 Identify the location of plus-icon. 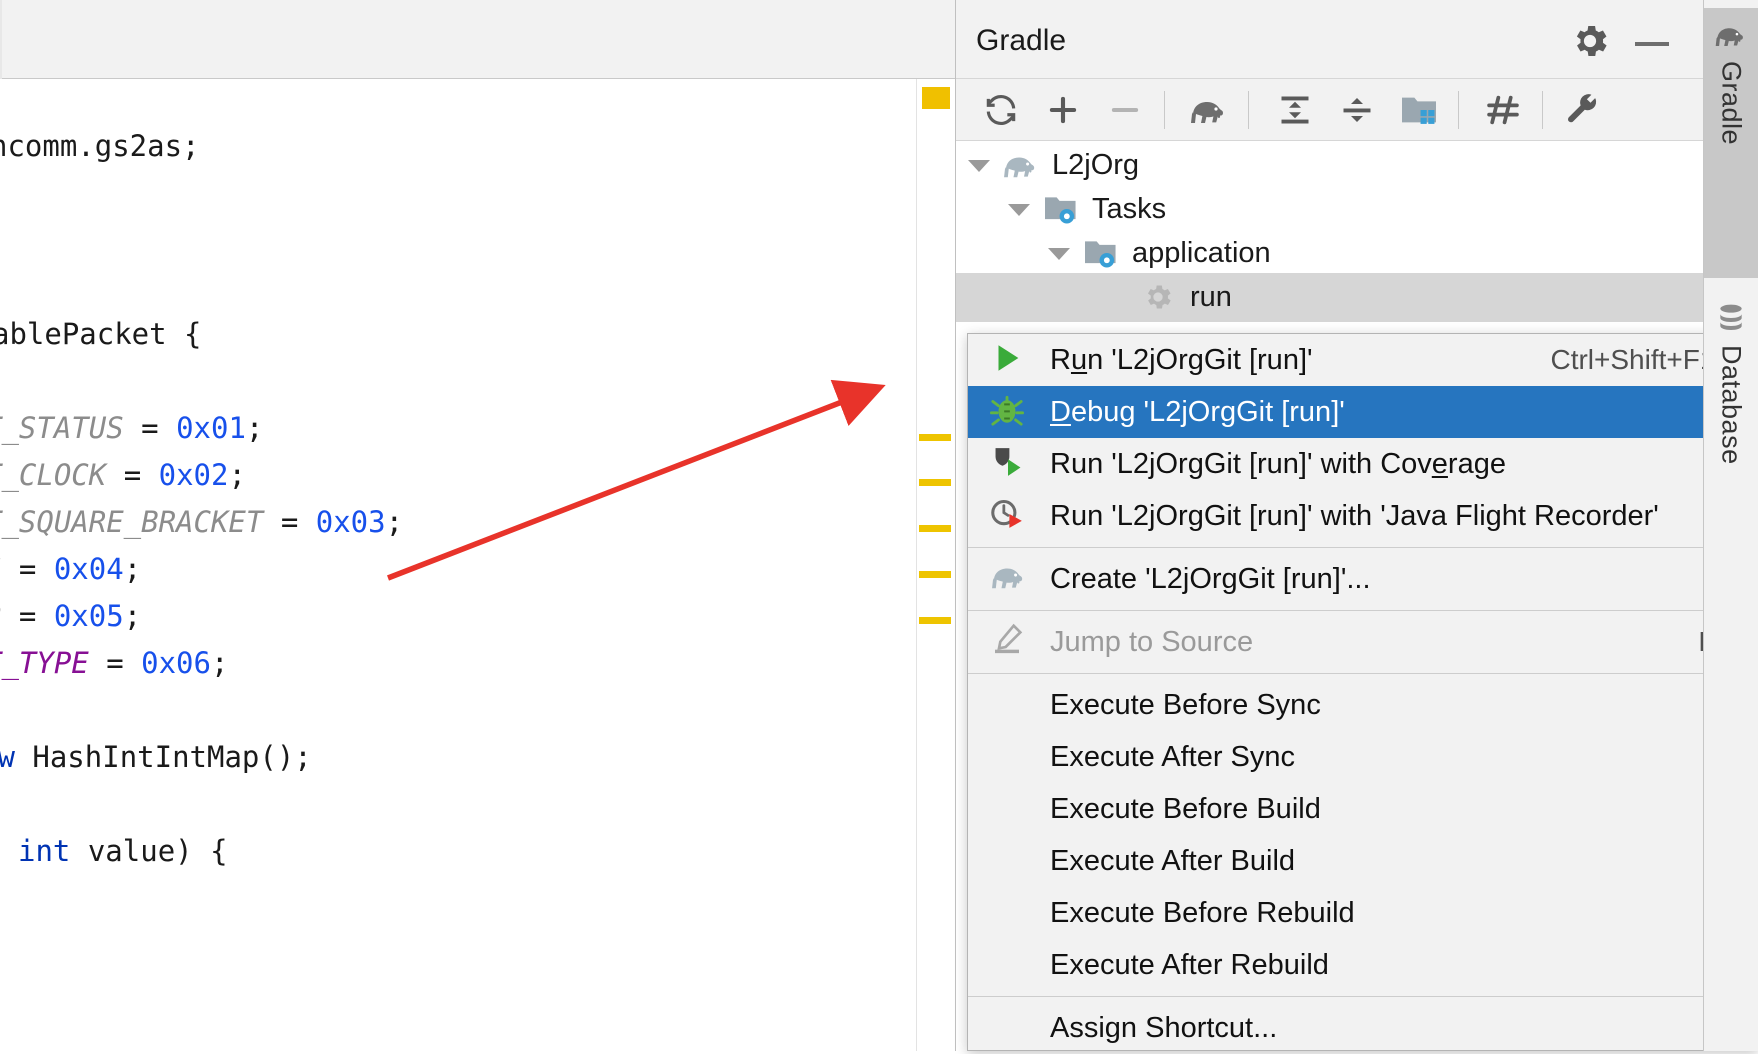
(1063, 110).